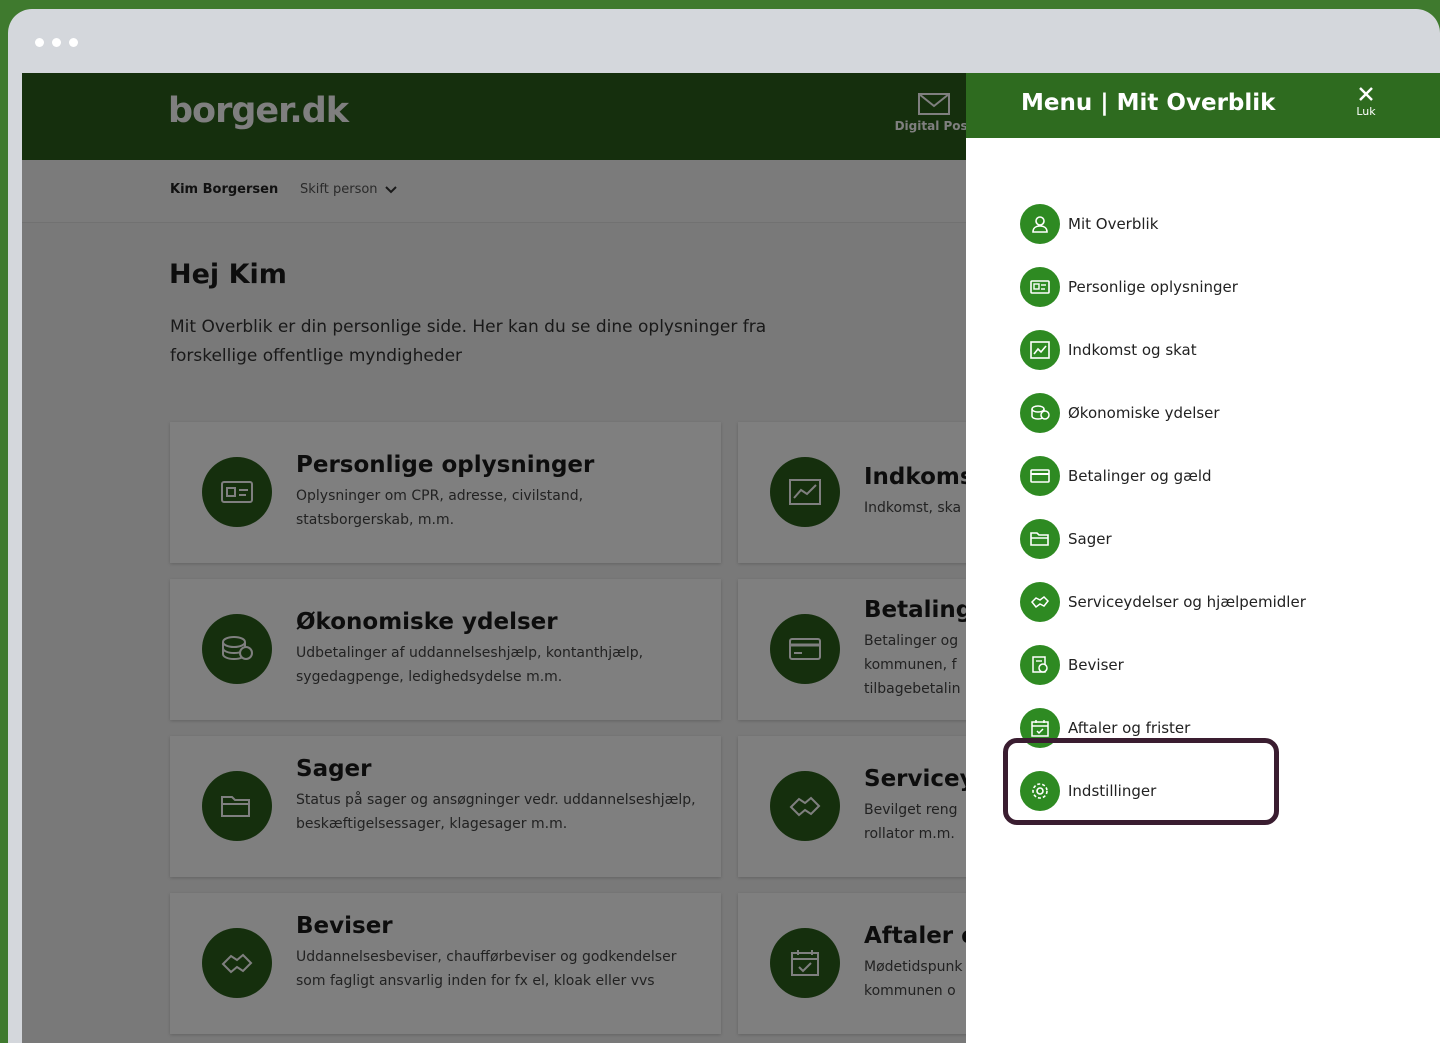 The image size is (1440, 1043). Describe the element at coordinates (1366, 94) in the screenshot. I see `close-icon` at that location.